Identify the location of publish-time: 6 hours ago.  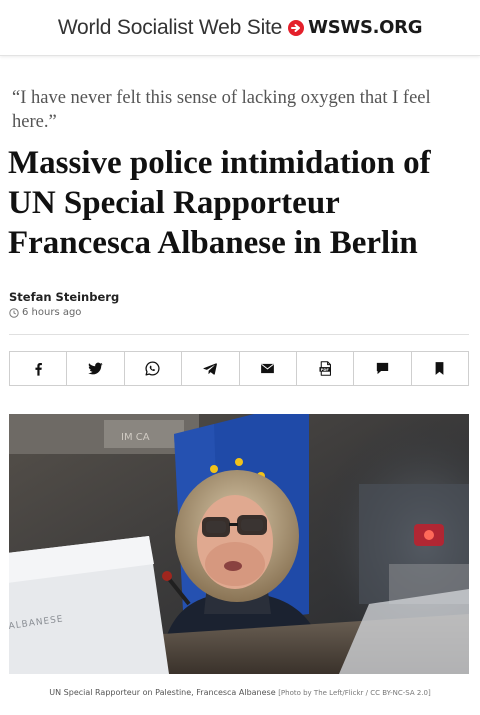
(45, 312).